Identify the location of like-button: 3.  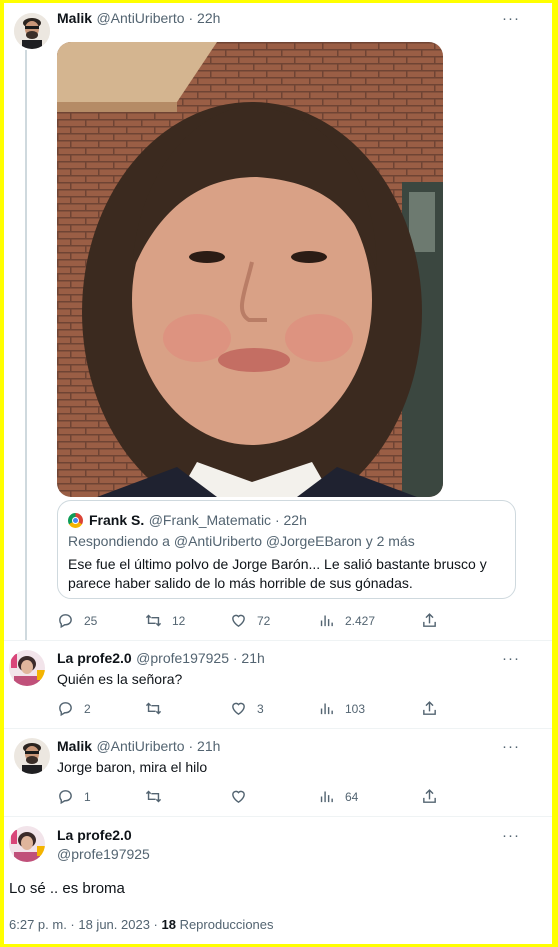
(247, 708).